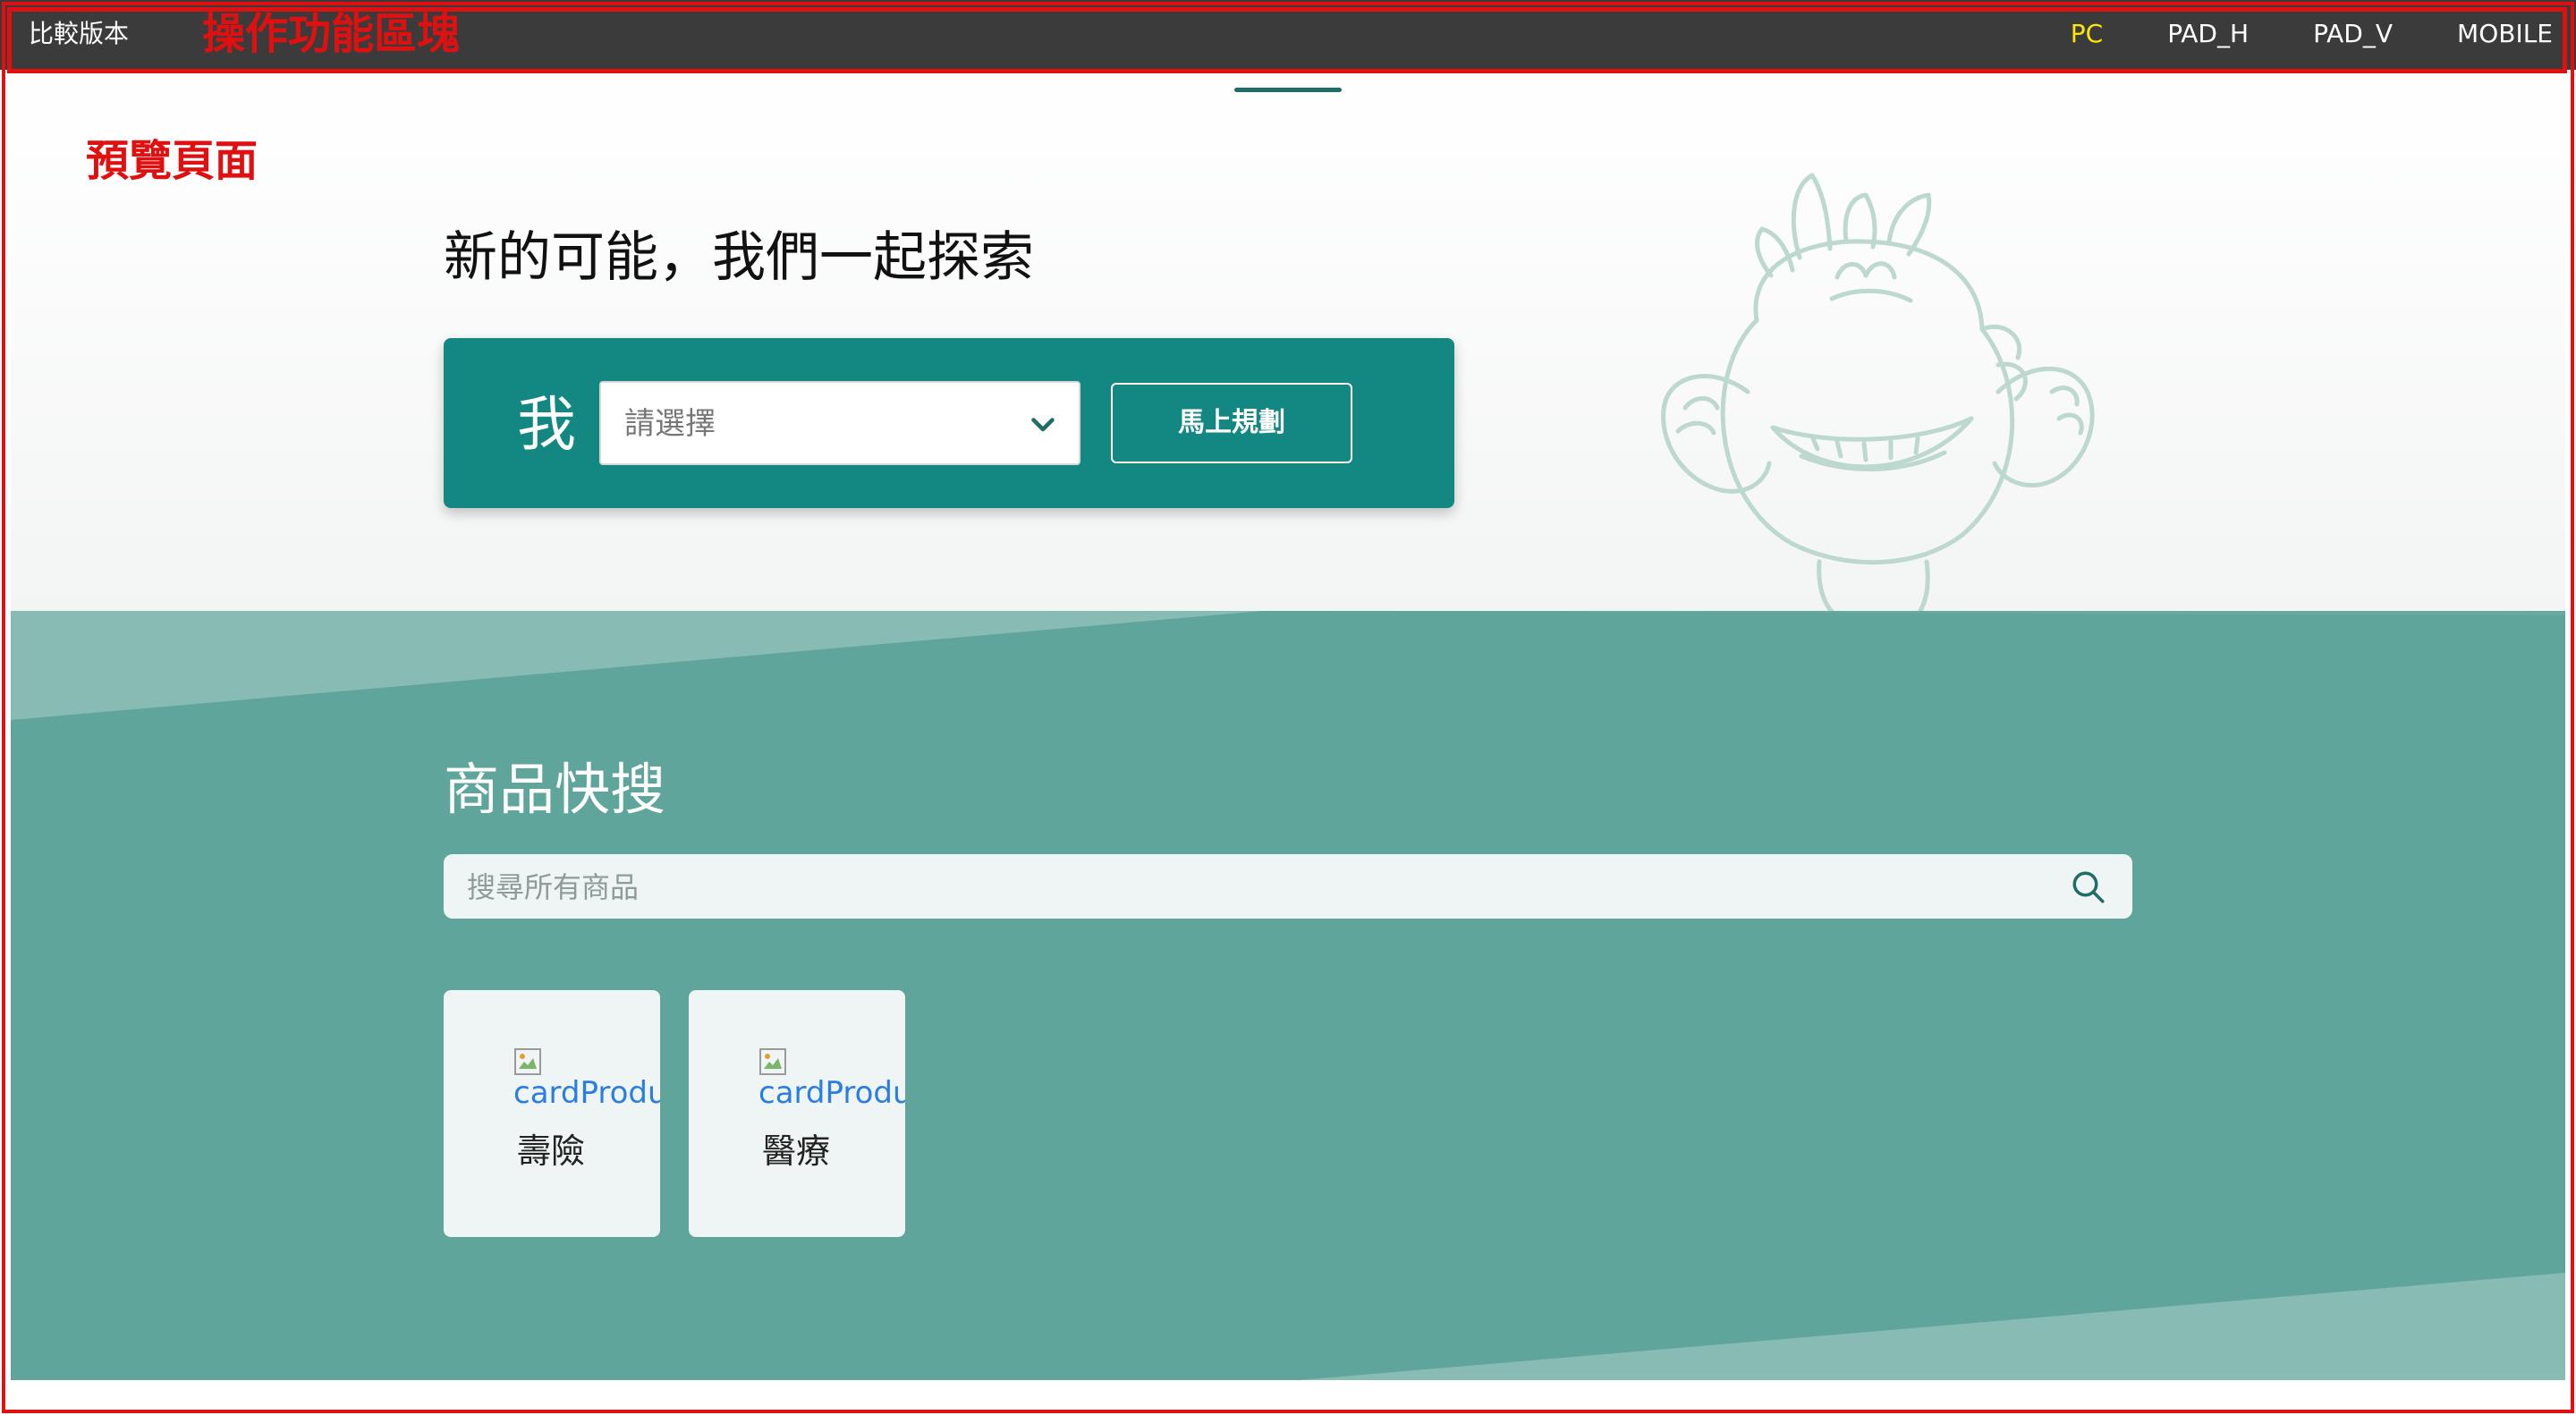 Image resolution: width=2576 pixels, height=1415 pixels. Describe the element at coordinates (555, 790) in the screenshot. I see `section-title: 商品快搜` at that location.